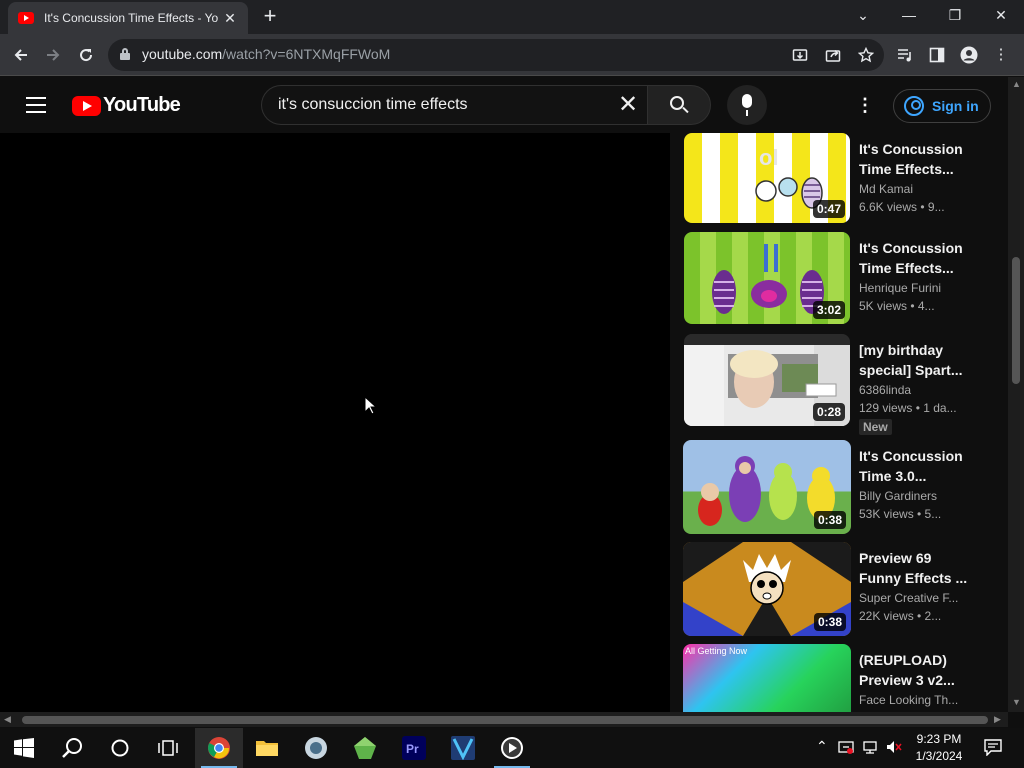 Image resolution: width=1024 pixels, height=768 pixels. I want to click on youtube-favicon-icon, so click(26, 18).